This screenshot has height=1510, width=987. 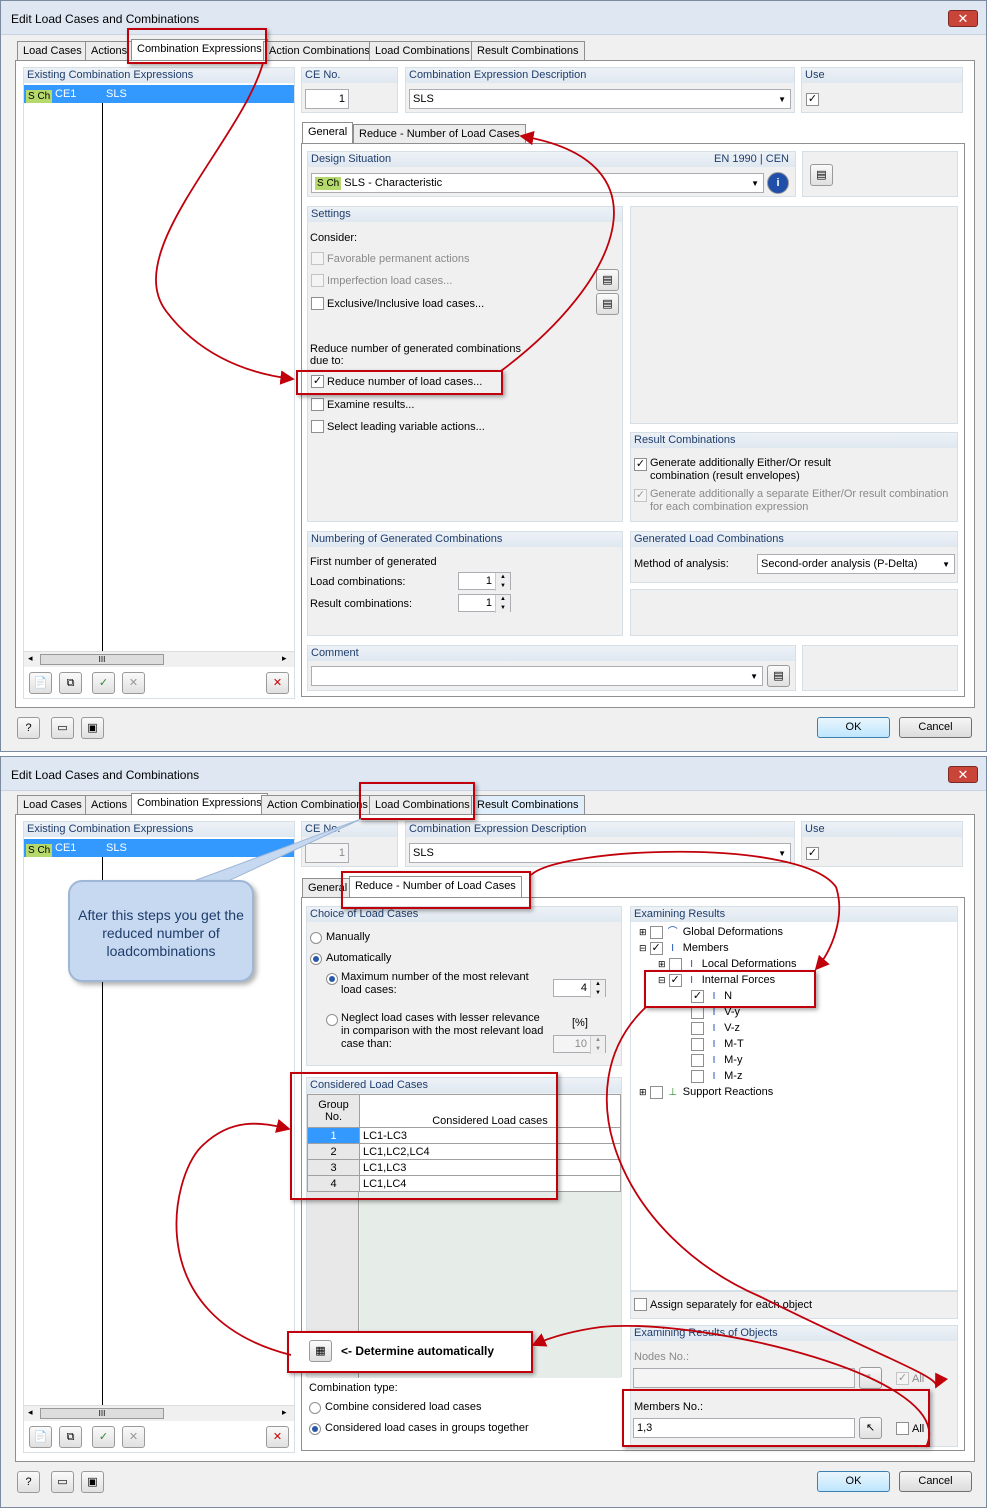 What do you see at coordinates (557, 251) in the screenshot?
I see `arrow-to-reduce-tab` at bounding box center [557, 251].